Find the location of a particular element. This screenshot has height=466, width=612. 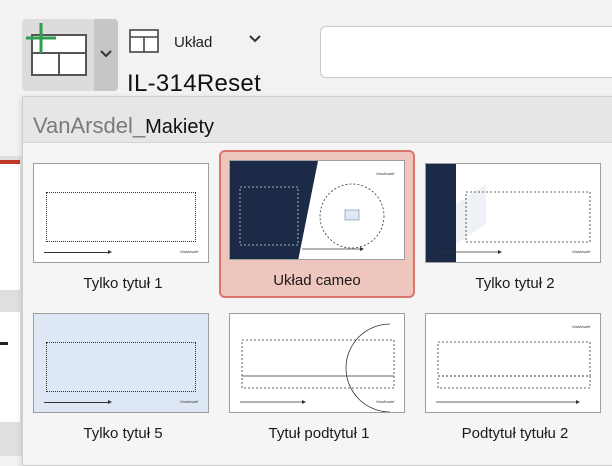

ribbon-search-box is located at coordinates (466, 52).